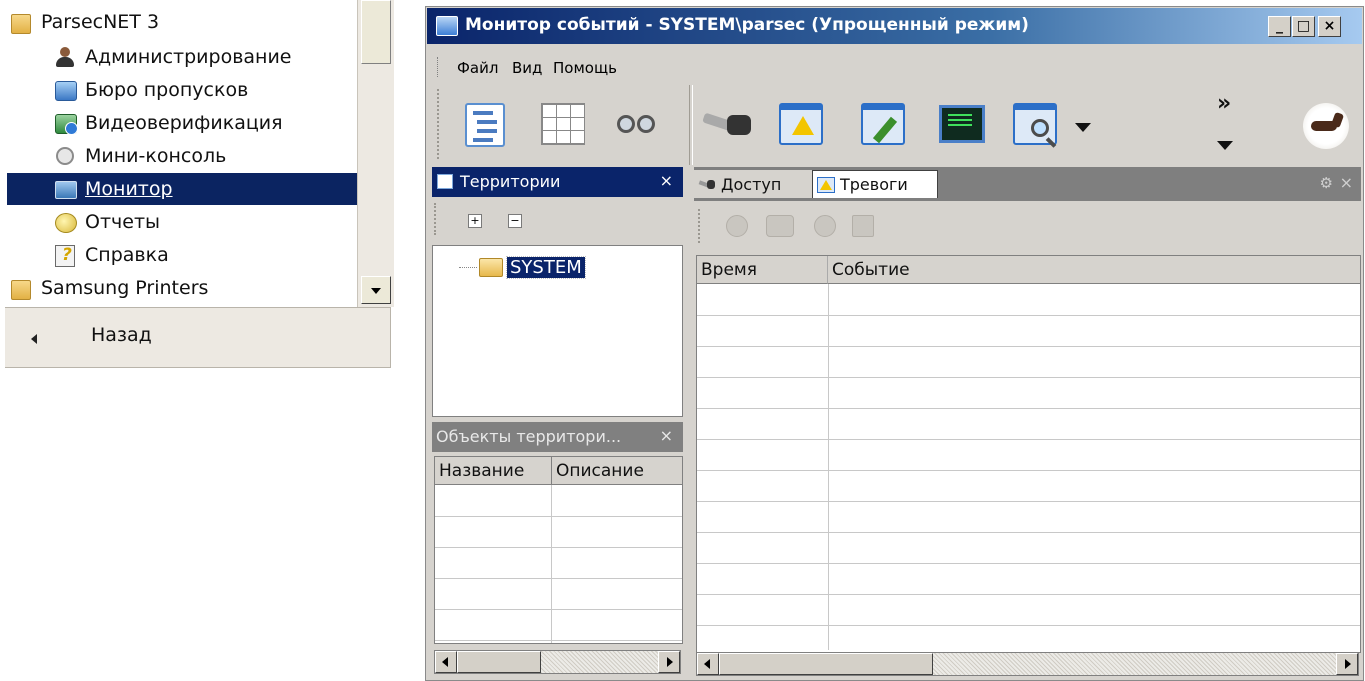 This screenshot has height=681, width=1365. I want to click on confirm-document-button, so click(863, 226).